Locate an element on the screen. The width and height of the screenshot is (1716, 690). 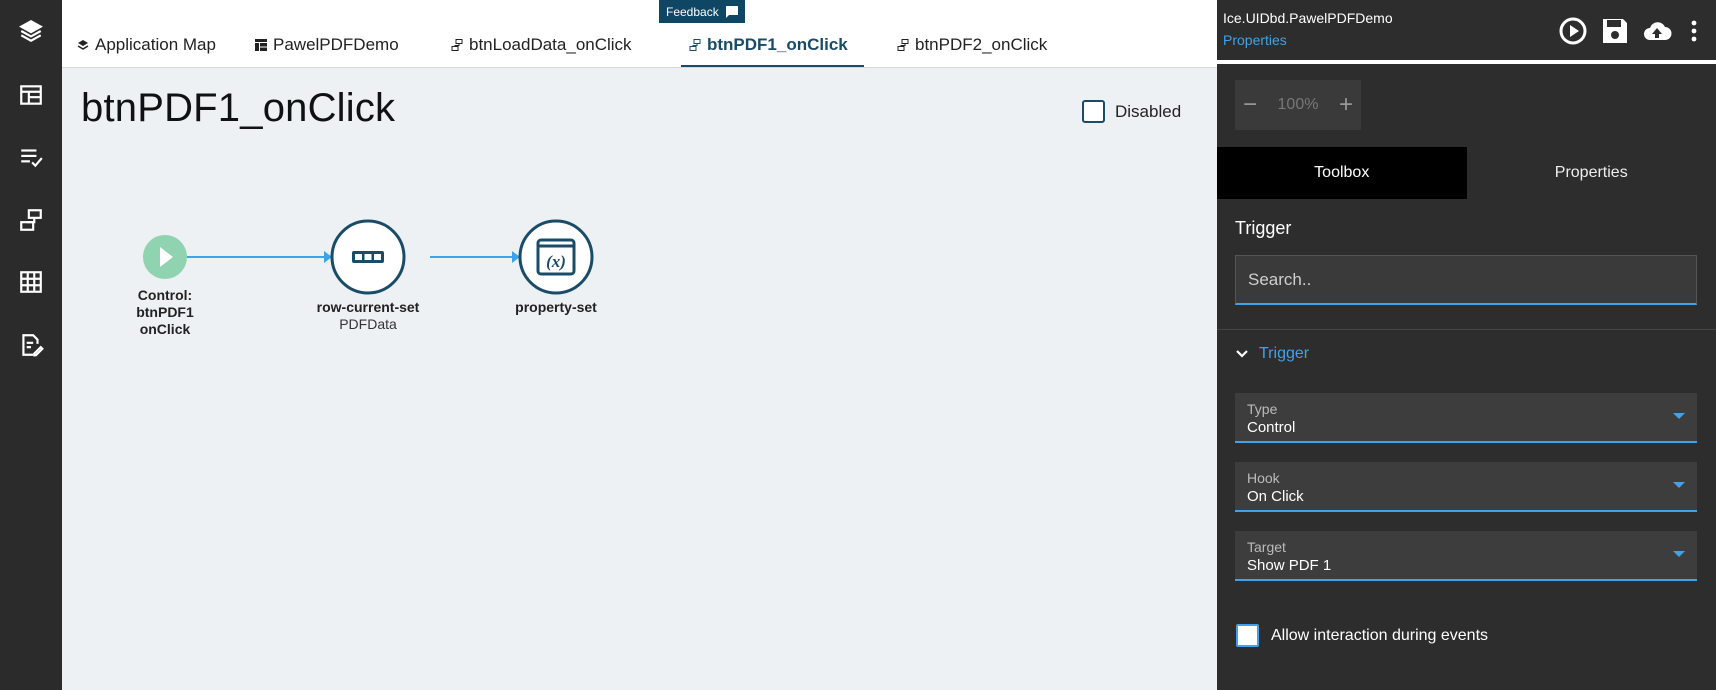
tab-application-map: Application Map is located at coordinates (146, 45).